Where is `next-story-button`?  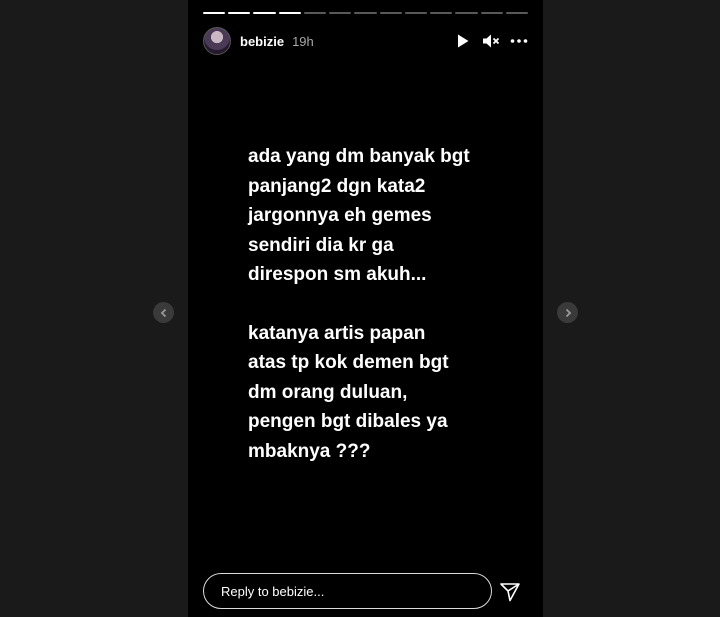 next-story-button is located at coordinates (567, 312).